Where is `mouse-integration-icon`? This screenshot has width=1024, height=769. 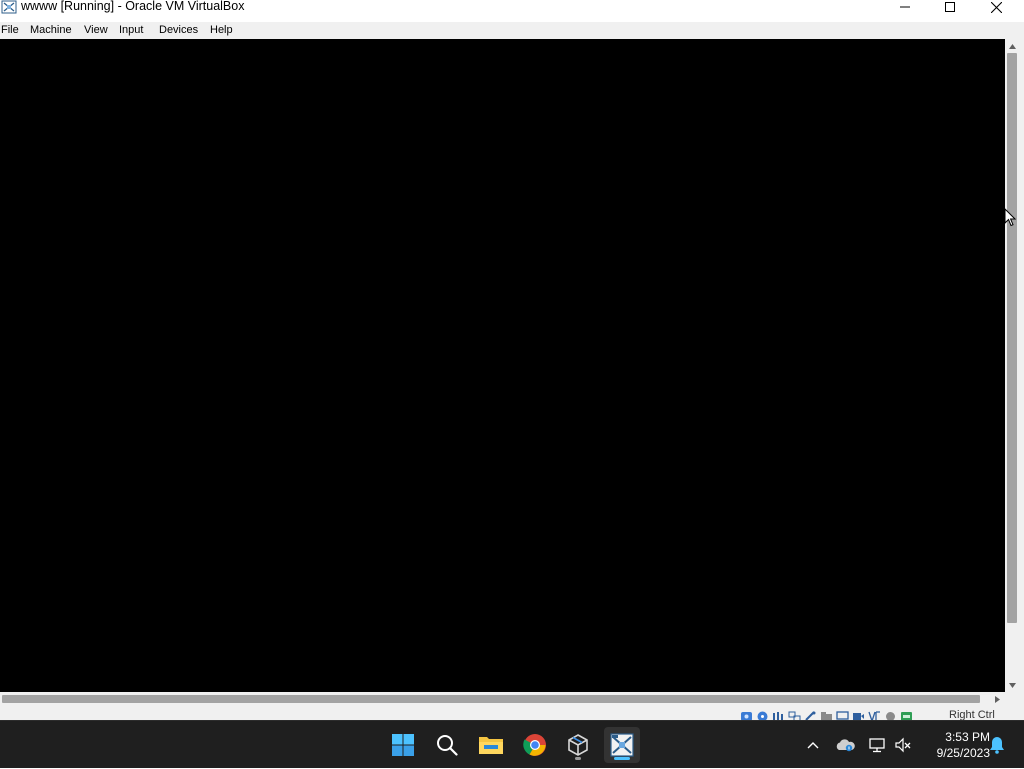
mouse-integration-icon is located at coordinates (890, 715).